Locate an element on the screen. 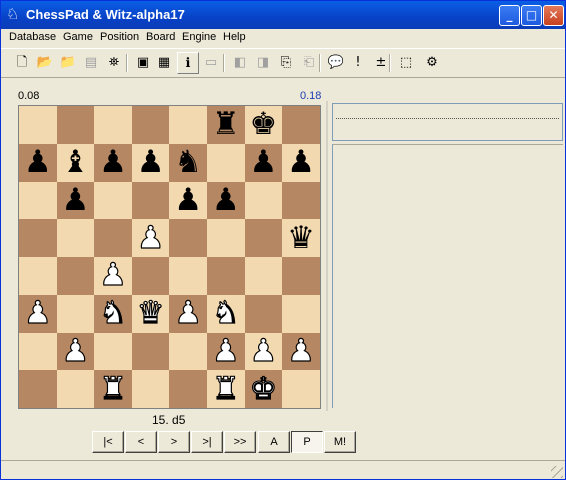  game-prev-icon: ◧ is located at coordinates (240, 63).